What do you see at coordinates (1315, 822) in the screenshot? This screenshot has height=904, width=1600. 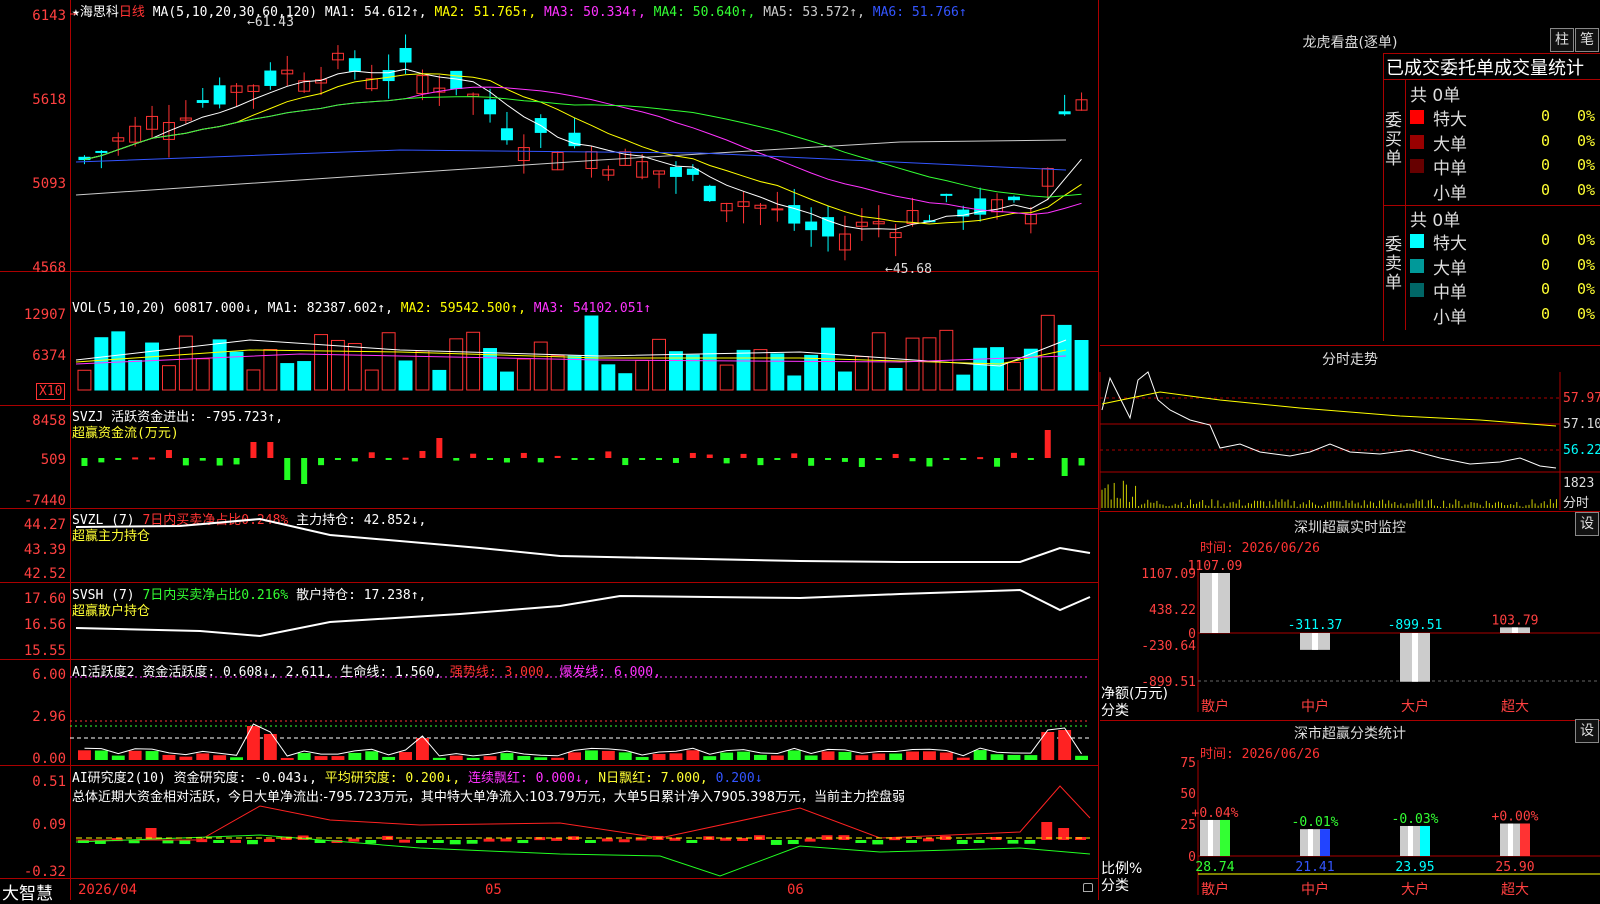 I see `stat-pct: -0.01%` at bounding box center [1315, 822].